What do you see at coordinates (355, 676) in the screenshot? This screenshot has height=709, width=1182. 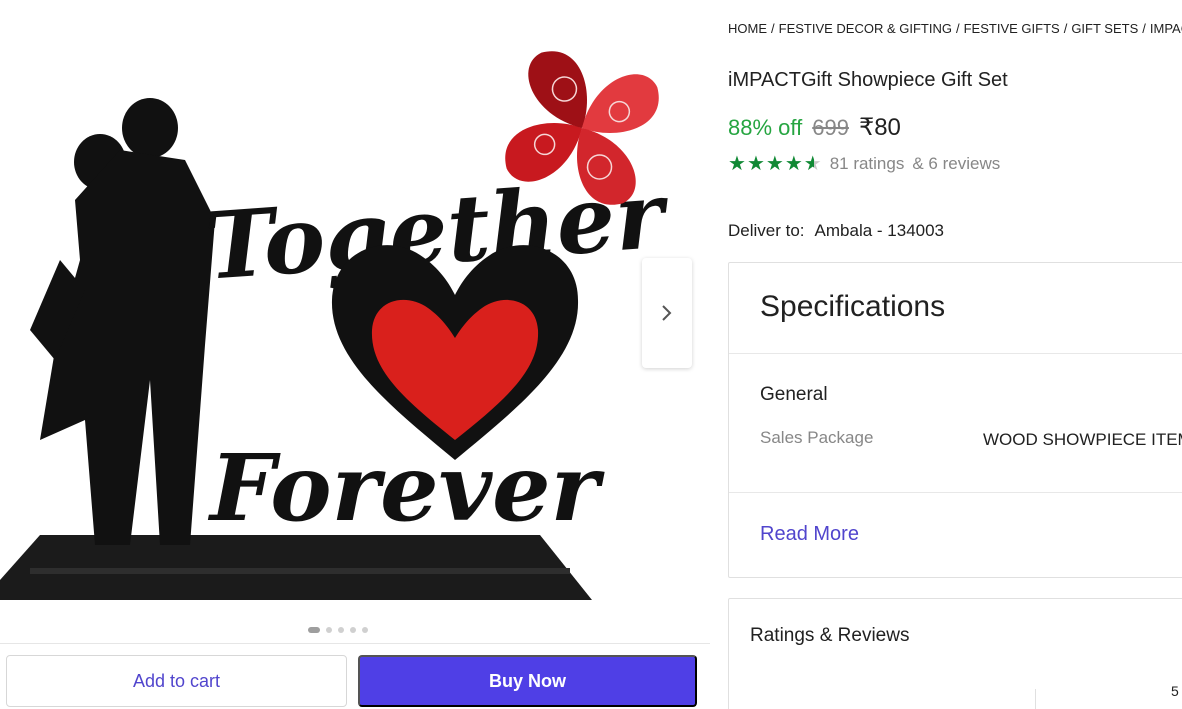 I see `action-bar: Add to cart Buy Now` at bounding box center [355, 676].